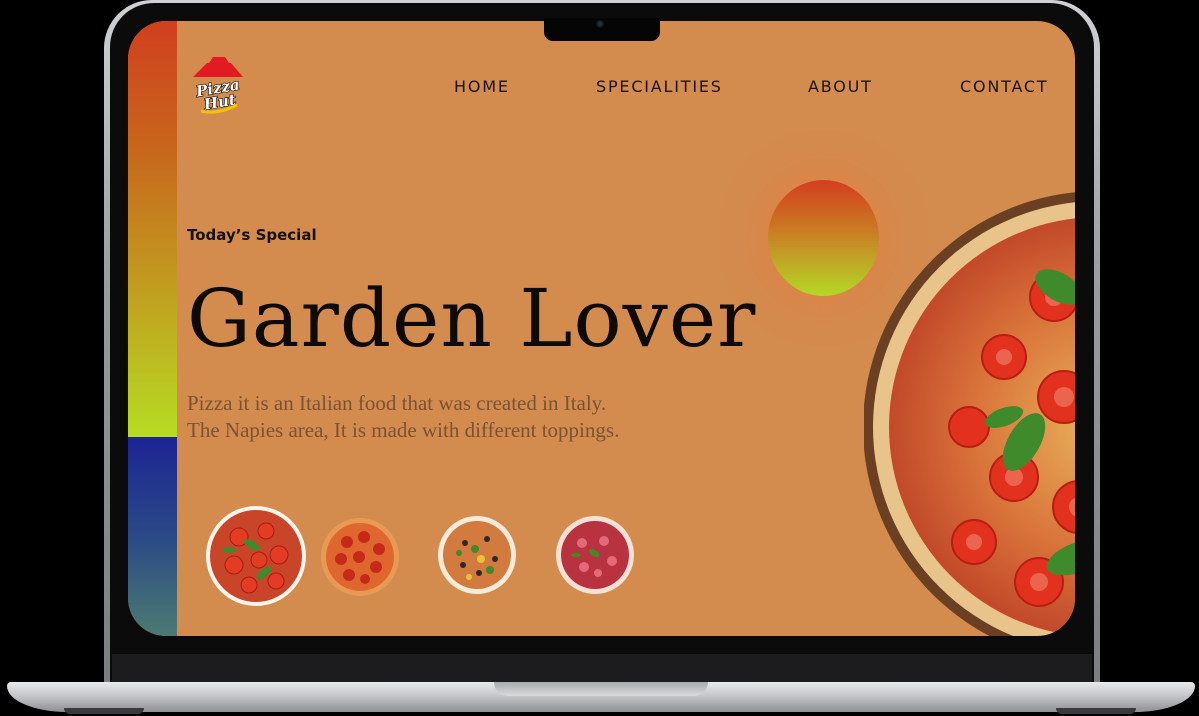 The width and height of the screenshot is (1199, 716). I want to click on todays-special-label: Today’s Special, so click(252, 235).